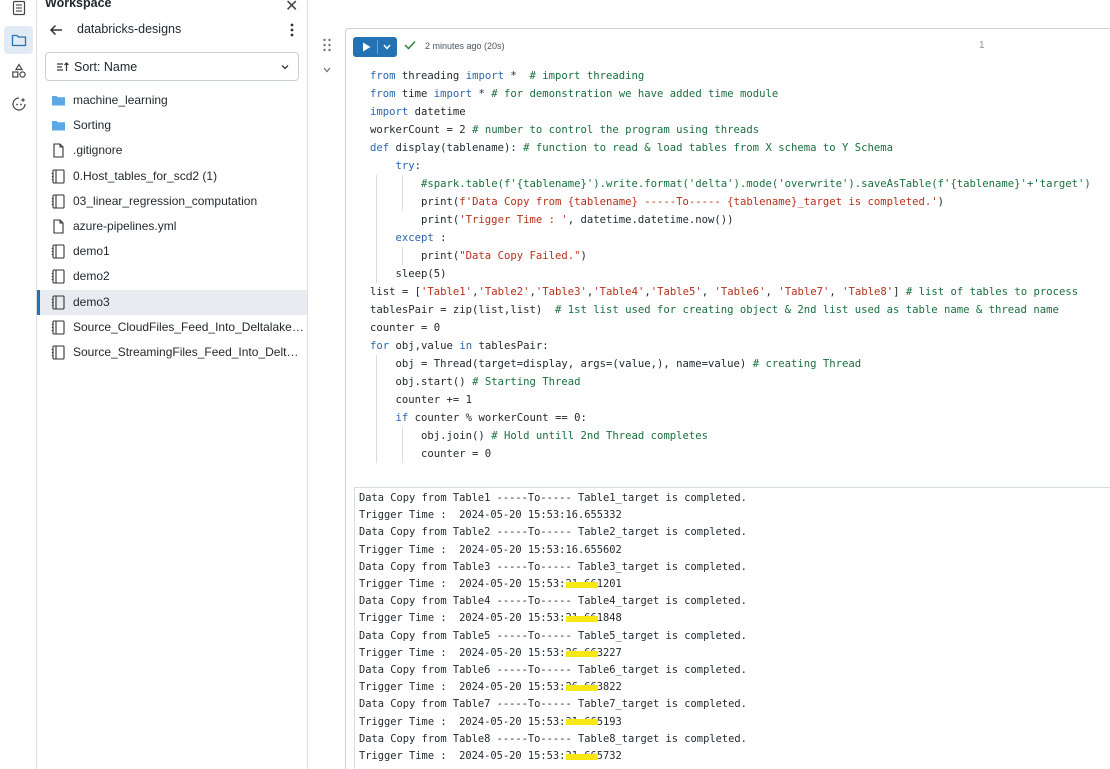 The height and width of the screenshot is (769, 1110). I want to click on tree-item-label: 0.Host_tables_for_scd2 (1), so click(145, 175).